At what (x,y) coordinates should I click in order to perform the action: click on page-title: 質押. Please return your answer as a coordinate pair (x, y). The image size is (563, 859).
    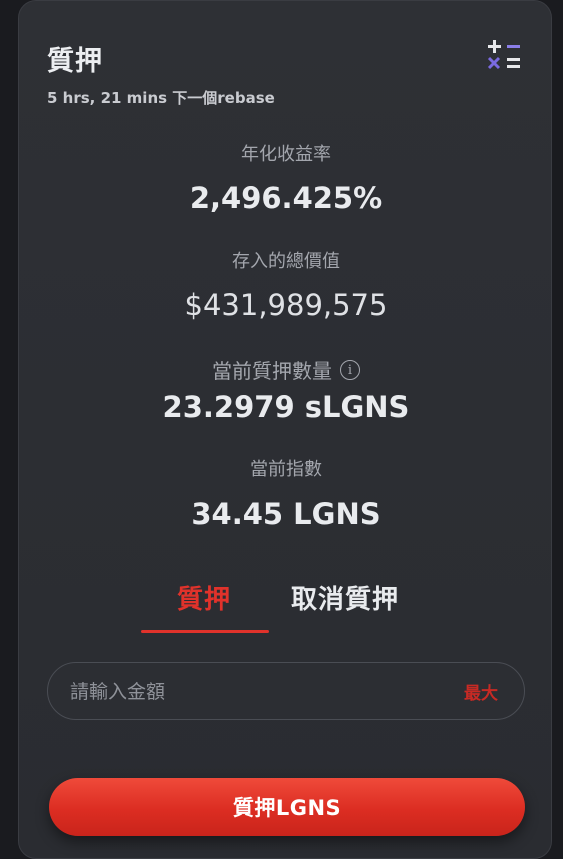
    Looking at the image, I should click on (75, 61).